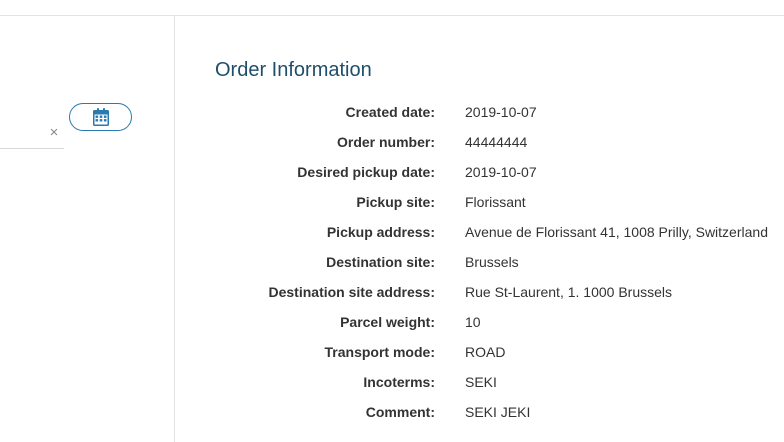  What do you see at coordinates (380, 262) in the screenshot?
I see `info-label: Destination site:` at bounding box center [380, 262].